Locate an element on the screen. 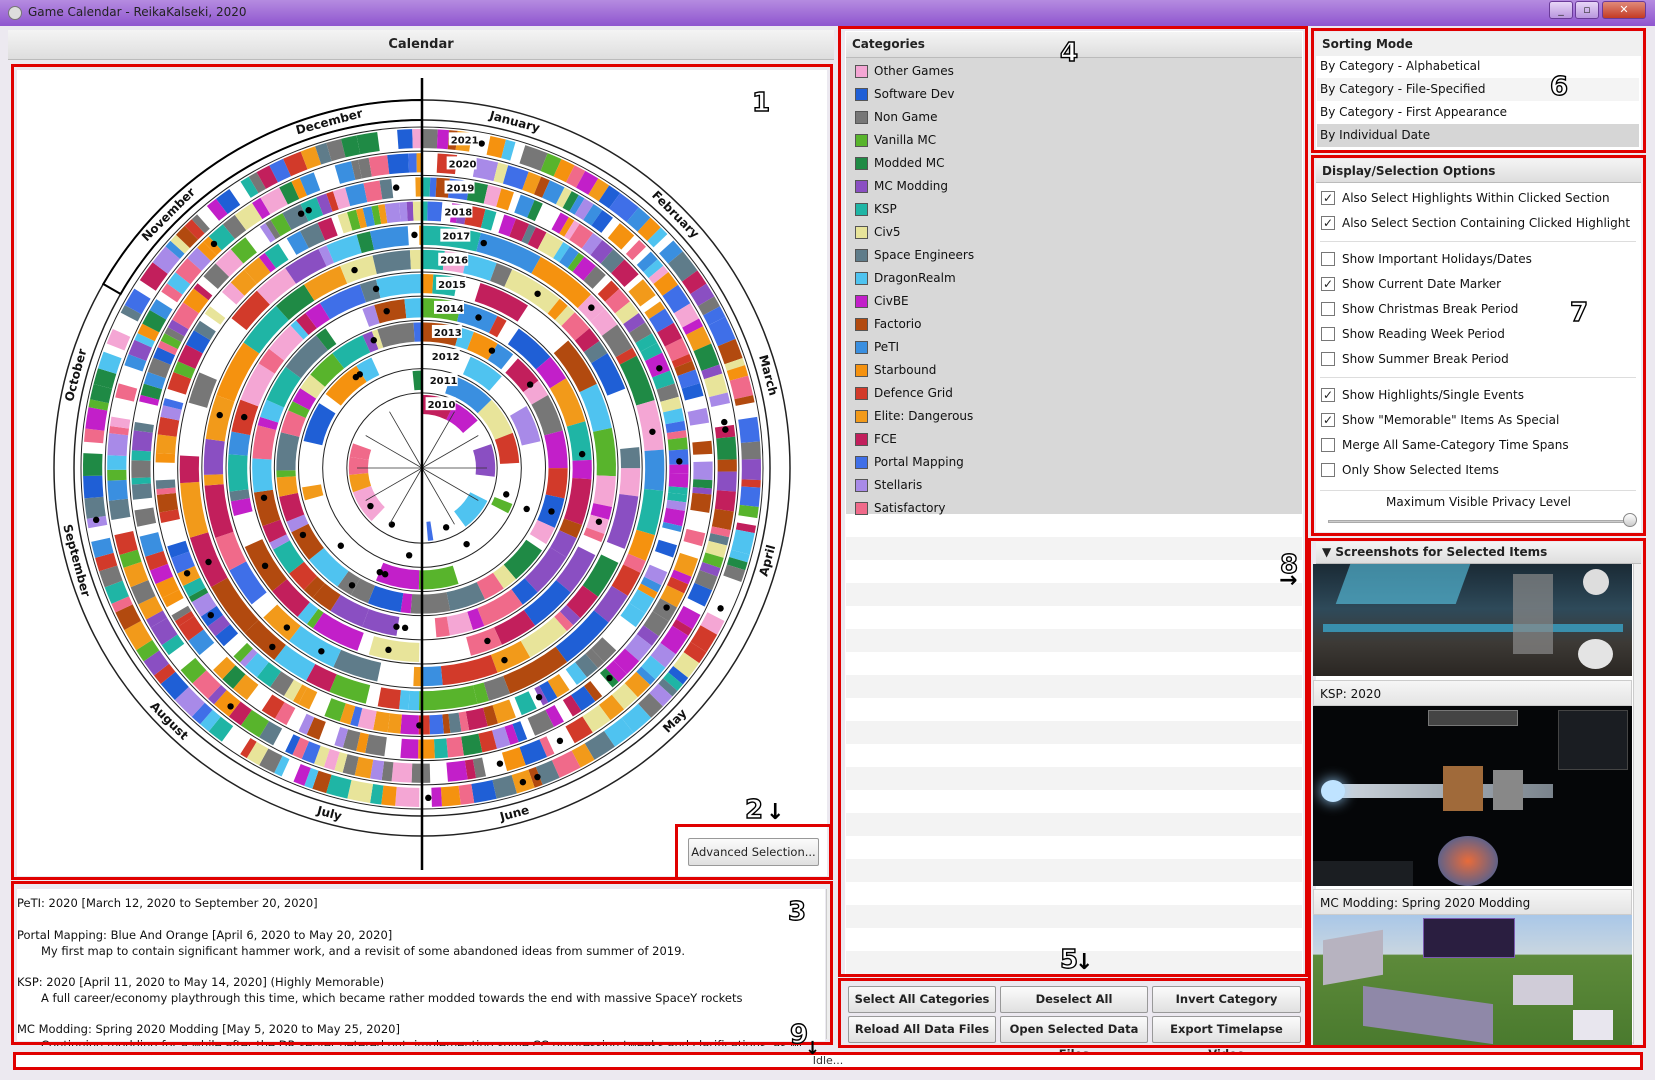 The width and height of the screenshot is (1655, 1080). app-icon is located at coordinates (15, 13).